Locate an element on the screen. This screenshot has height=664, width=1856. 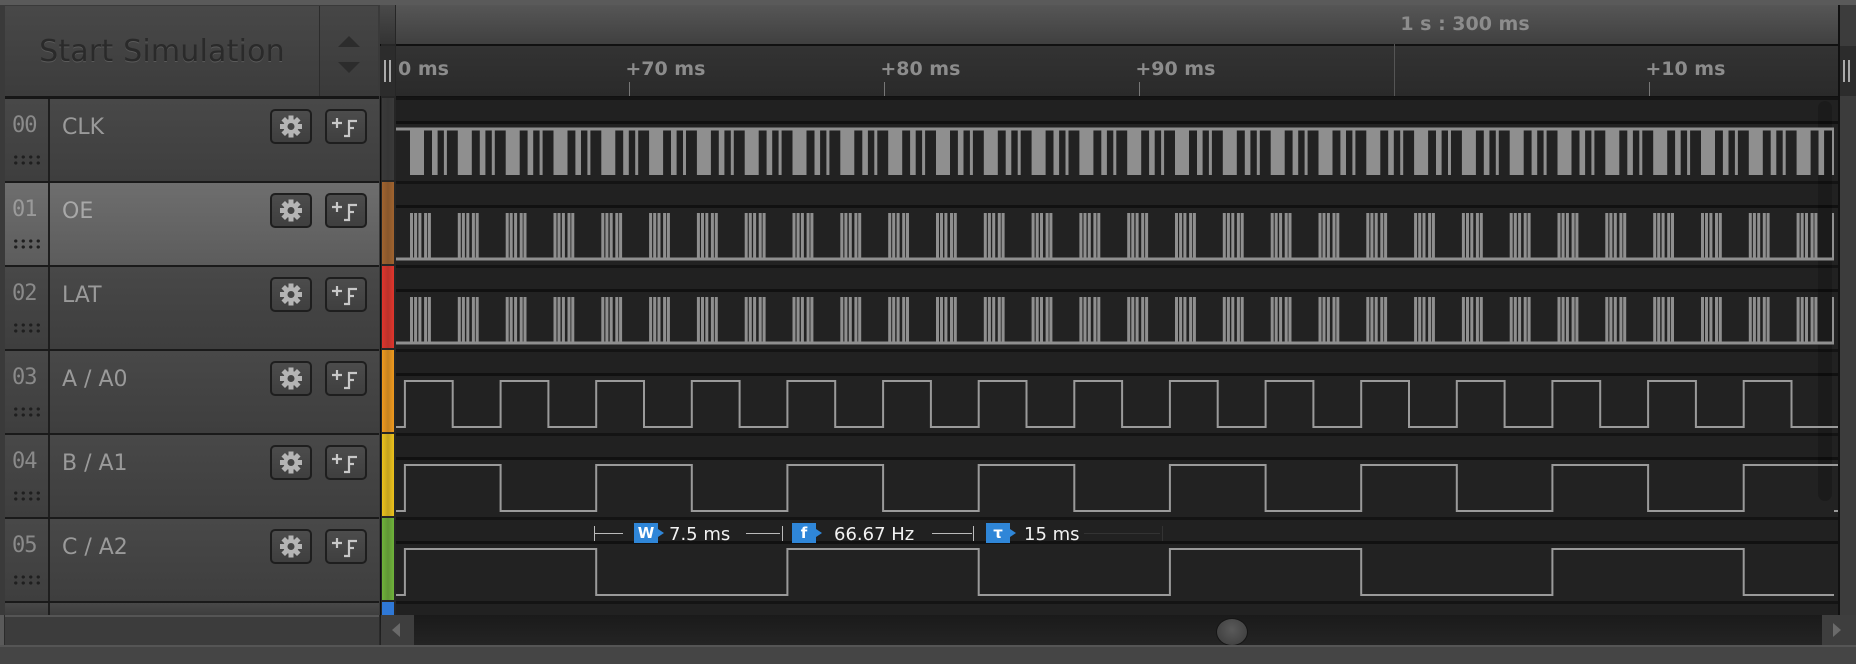
channel-name: LAT is located at coordinates (82, 295).